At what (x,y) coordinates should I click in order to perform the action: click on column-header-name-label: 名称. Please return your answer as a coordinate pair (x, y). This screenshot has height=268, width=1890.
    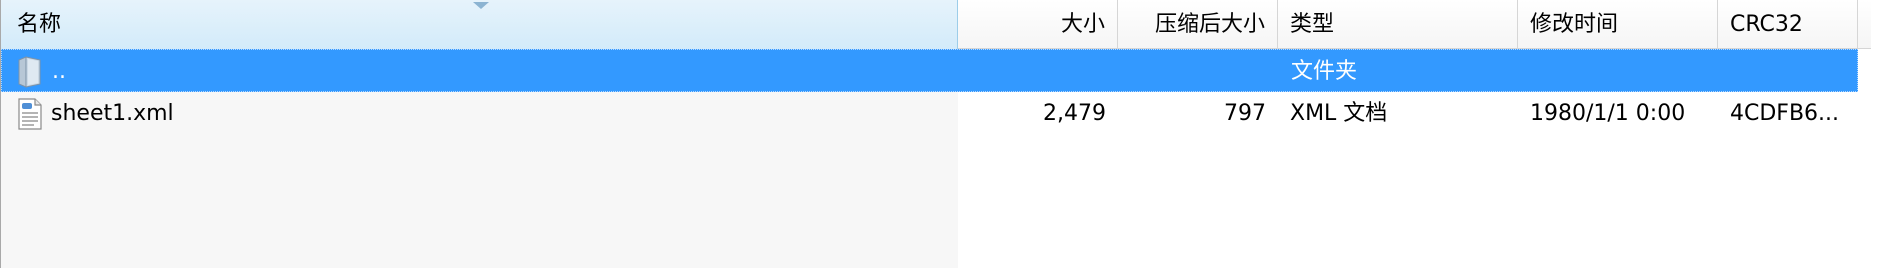
    Looking at the image, I should click on (39, 24).